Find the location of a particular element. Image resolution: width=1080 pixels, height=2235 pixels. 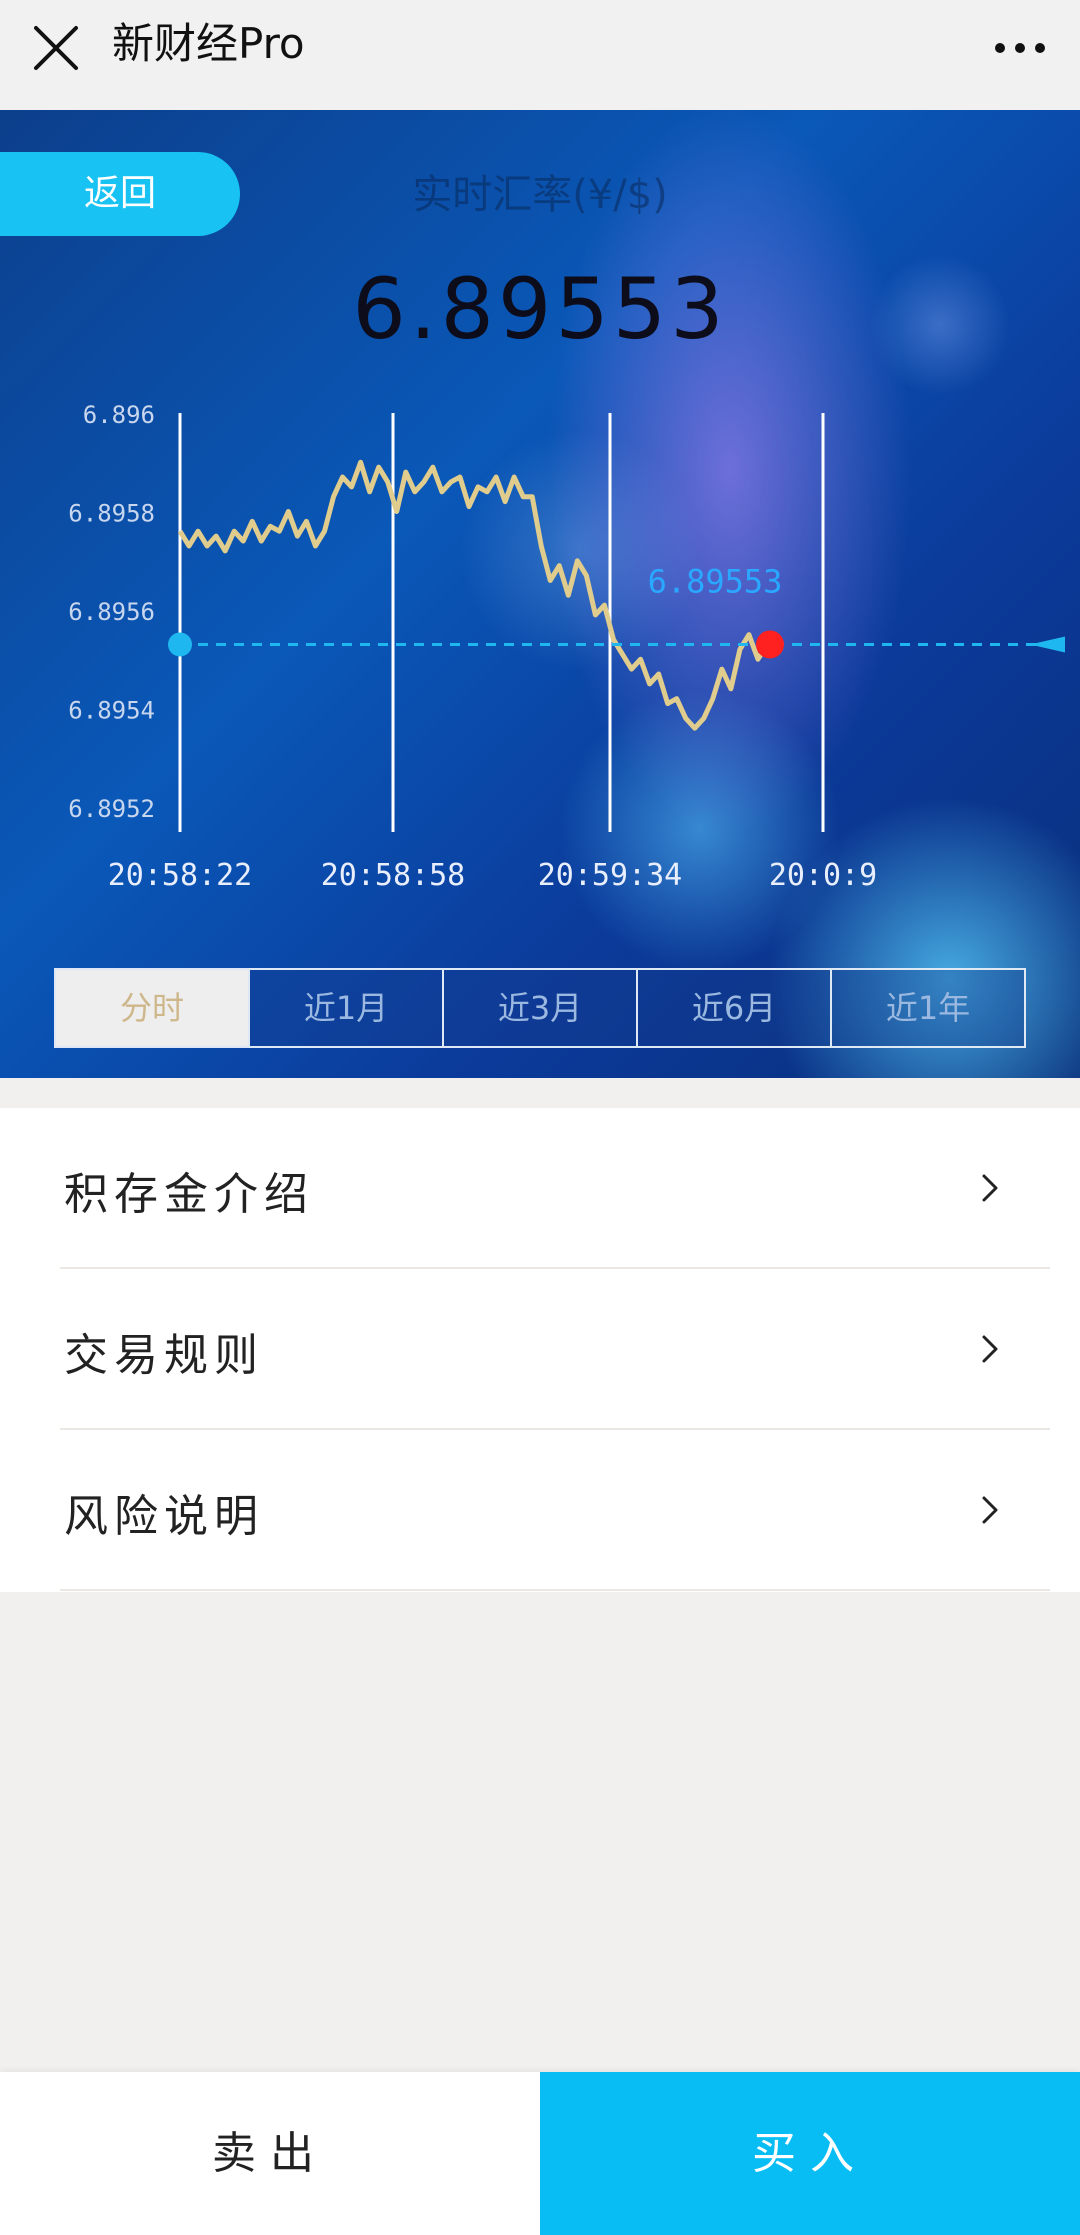

current-rate: 6.89553 is located at coordinates (540, 309).